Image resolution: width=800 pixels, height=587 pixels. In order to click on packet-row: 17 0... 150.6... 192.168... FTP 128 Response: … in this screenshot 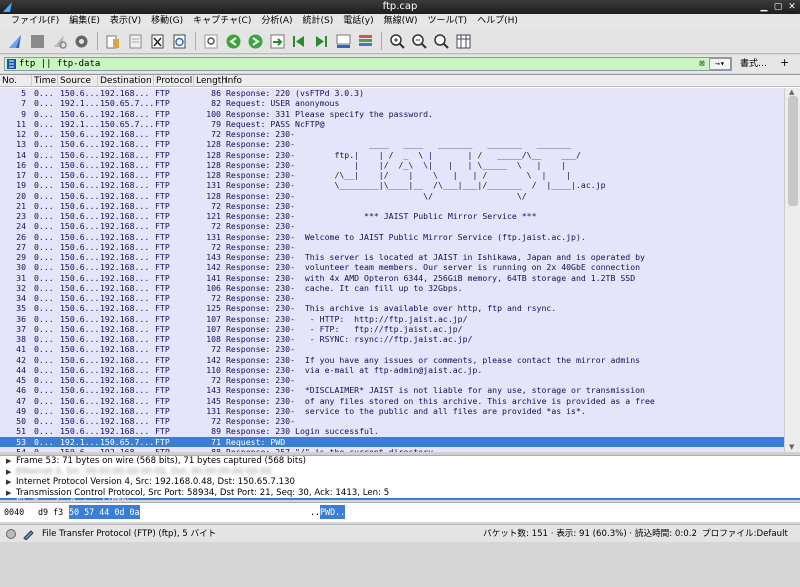, I will do `click(392, 175)`.